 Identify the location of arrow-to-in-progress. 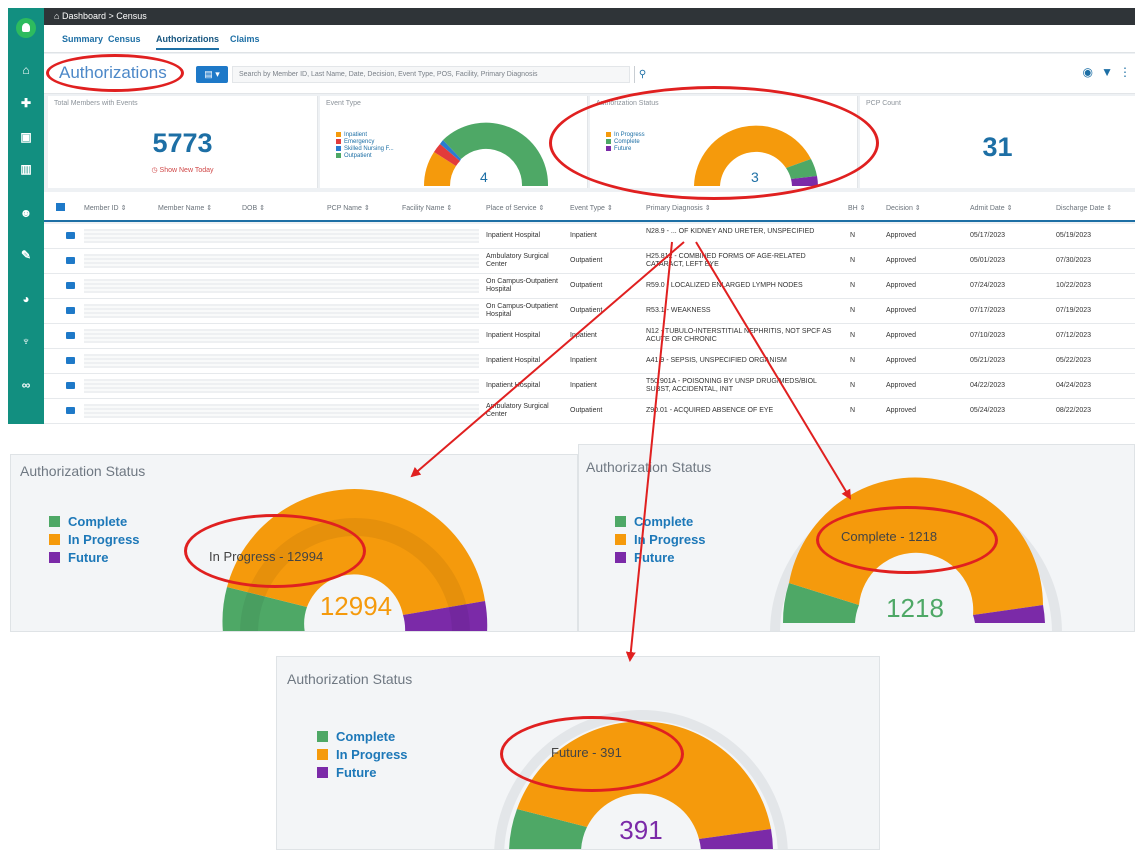
(547, 359).